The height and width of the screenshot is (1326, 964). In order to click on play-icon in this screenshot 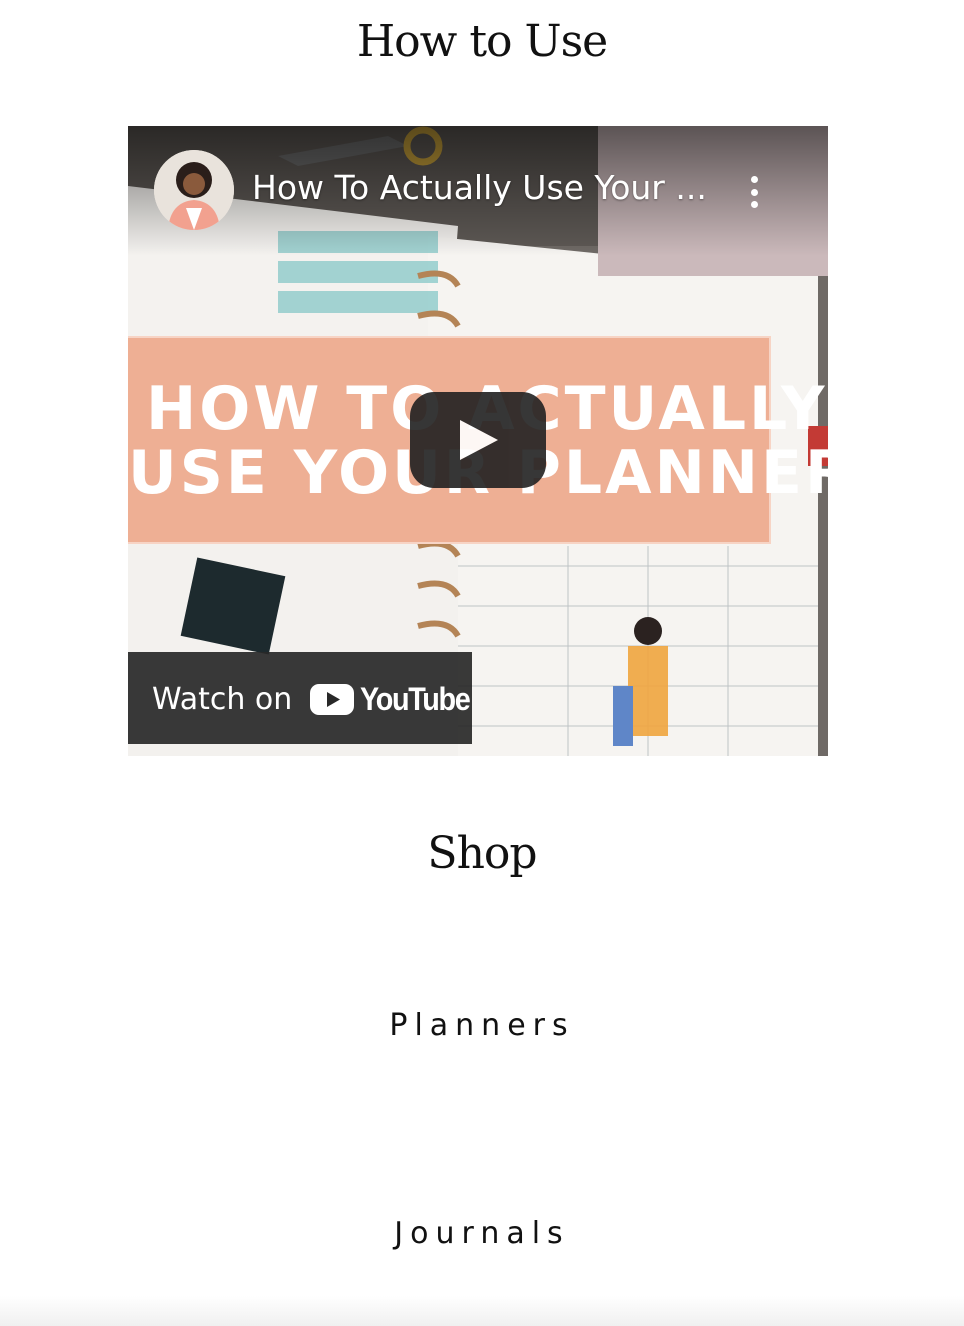, I will do `click(479, 440)`.